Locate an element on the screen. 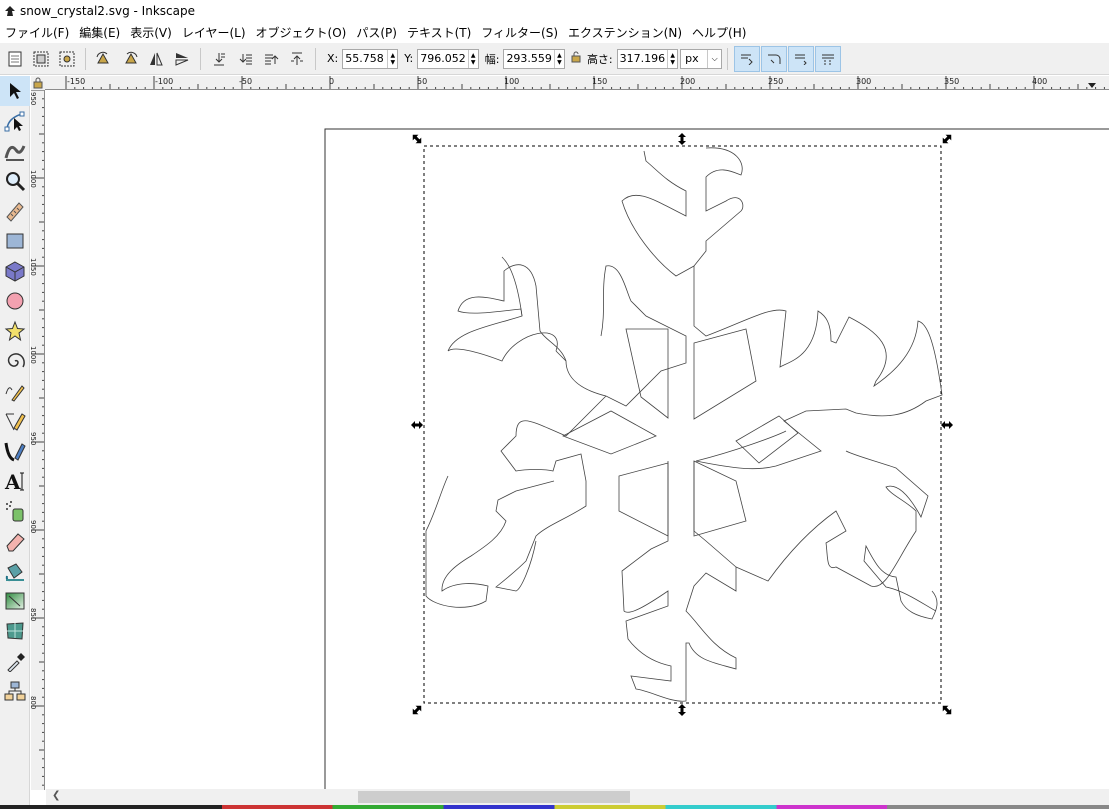  inkscape-logo-icon is located at coordinates (10, 11).